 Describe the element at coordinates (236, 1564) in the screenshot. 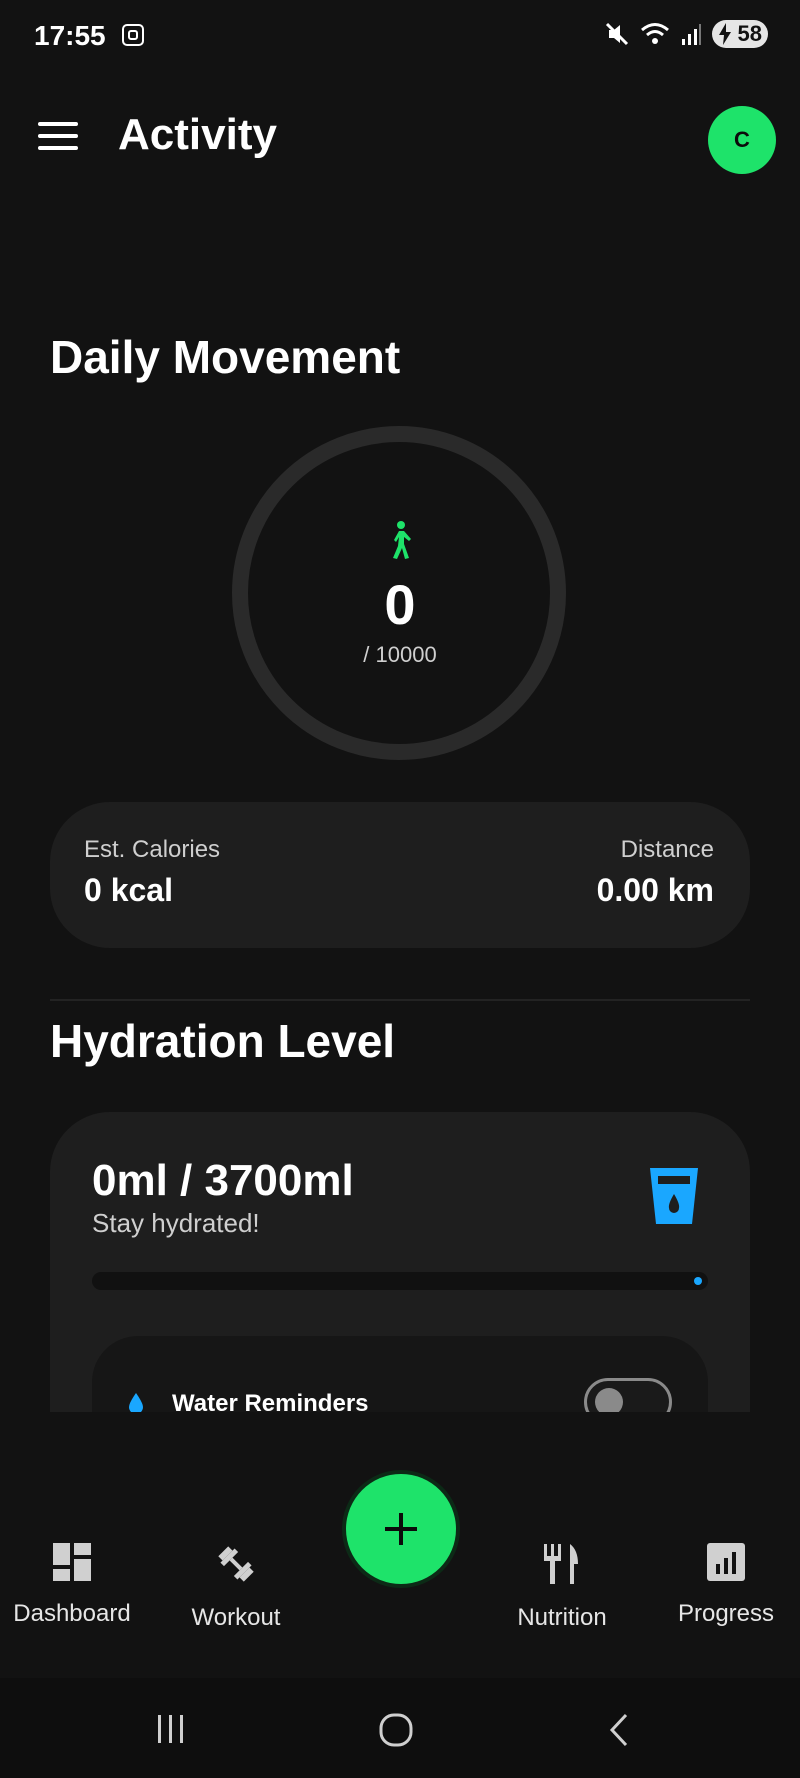

I see `dumbbell-icon` at that location.